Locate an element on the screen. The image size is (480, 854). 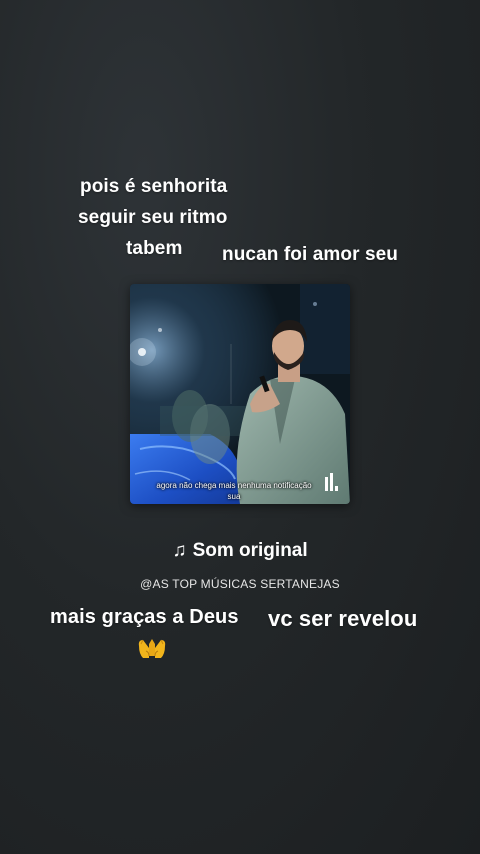
overlay-text-line-2: seguir seu ritmo is located at coordinates (153, 217).